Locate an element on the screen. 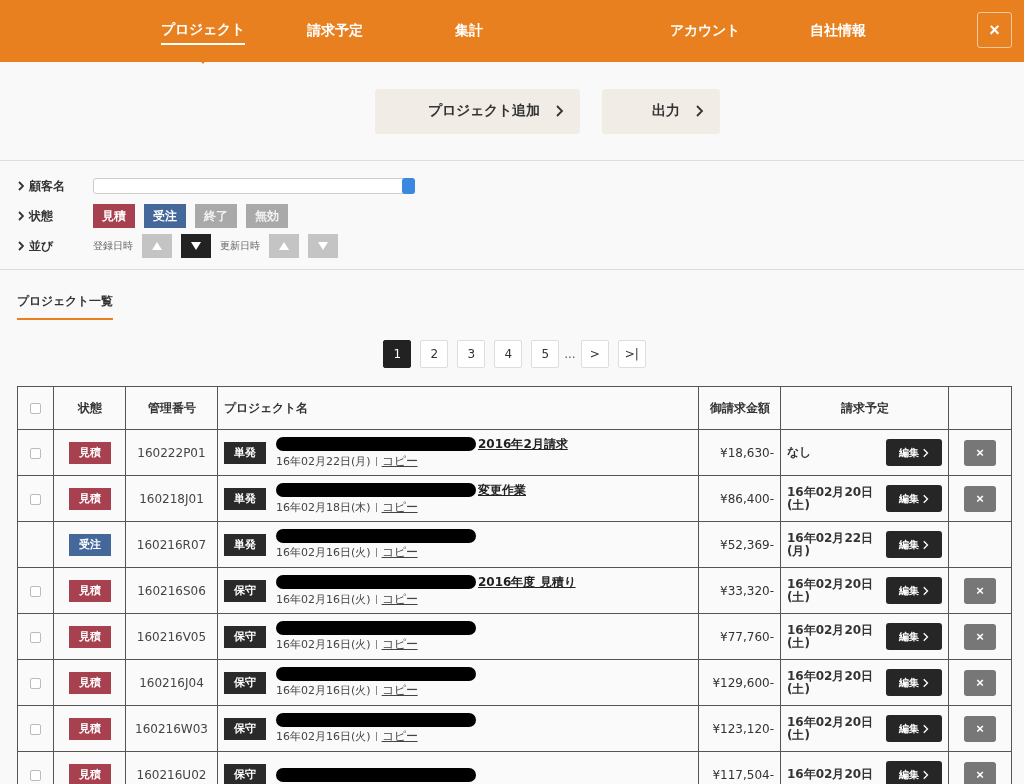 The width and height of the screenshot is (1024, 784). action-button: プロジェクト追加 is located at coordinates (477, 111).